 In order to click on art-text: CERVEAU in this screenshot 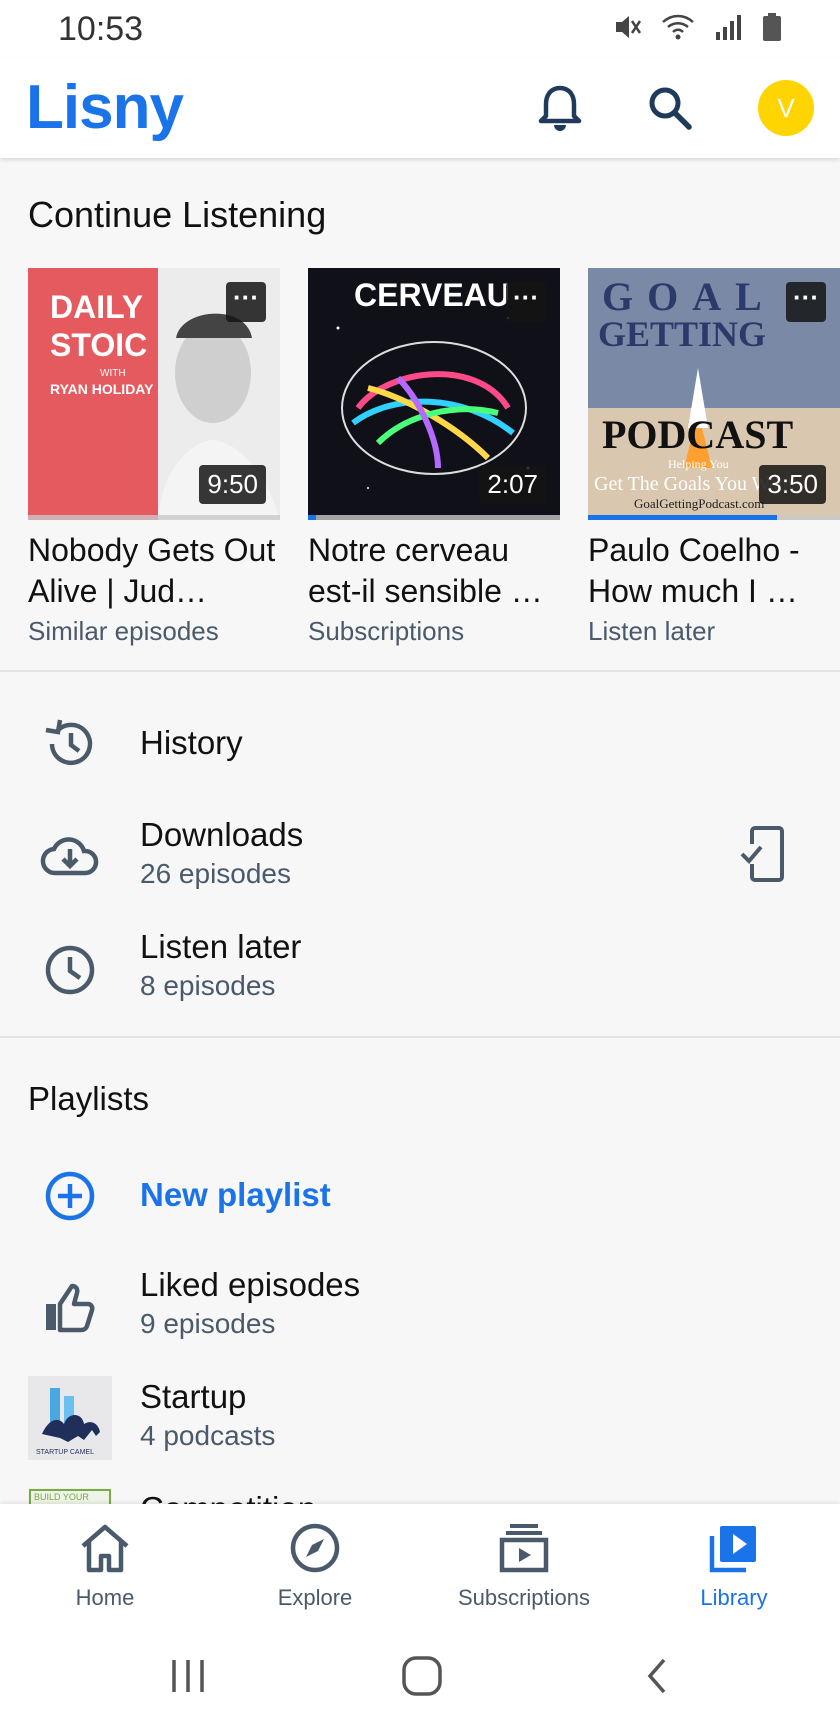, I will do `click(432, 295)`.